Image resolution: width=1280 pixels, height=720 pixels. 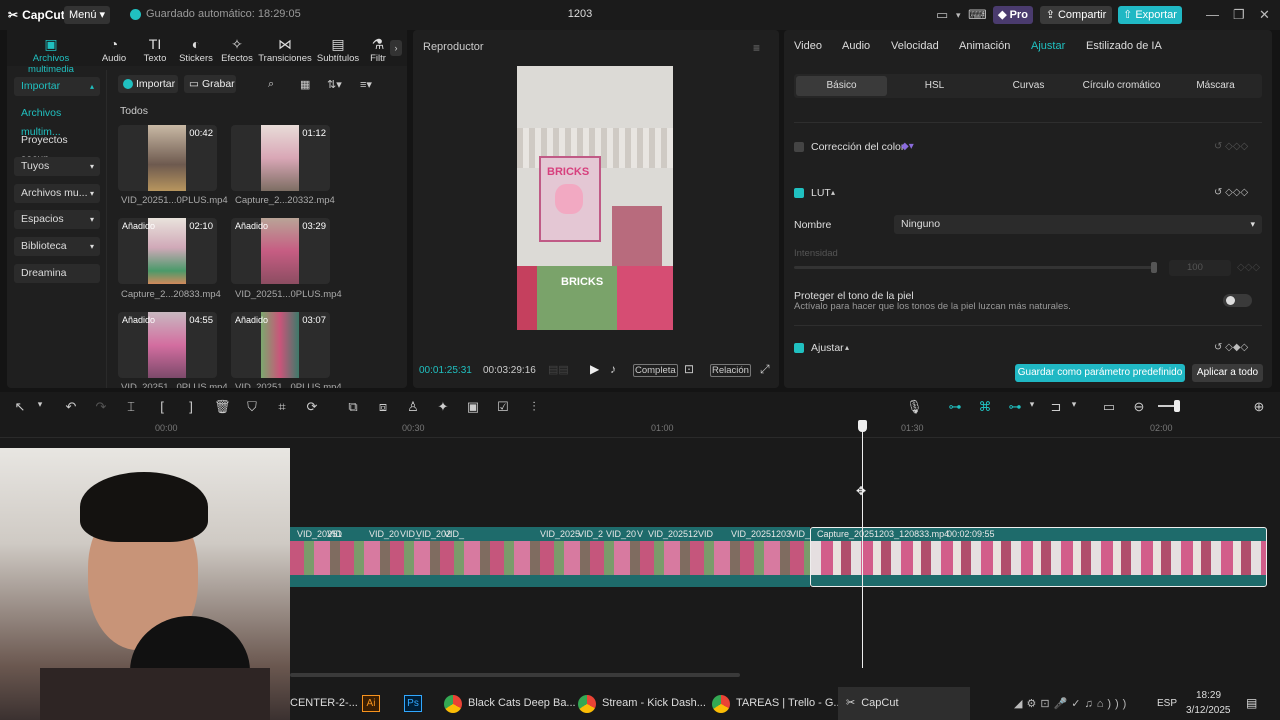 What do you see at coordinates (958, 15) in the screenshot?
I see `layout-dropdown-icon: ▾` at bounding box center [958, 15].